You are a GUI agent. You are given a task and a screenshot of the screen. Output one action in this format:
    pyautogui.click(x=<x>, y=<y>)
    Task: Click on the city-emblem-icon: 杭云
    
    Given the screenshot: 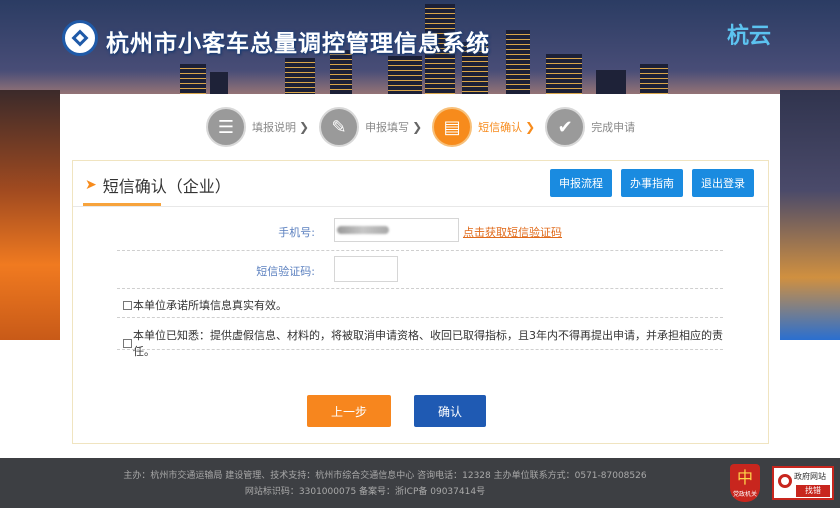 What is the action you would take?
    pyautogui.click(x=748, y=36)
    